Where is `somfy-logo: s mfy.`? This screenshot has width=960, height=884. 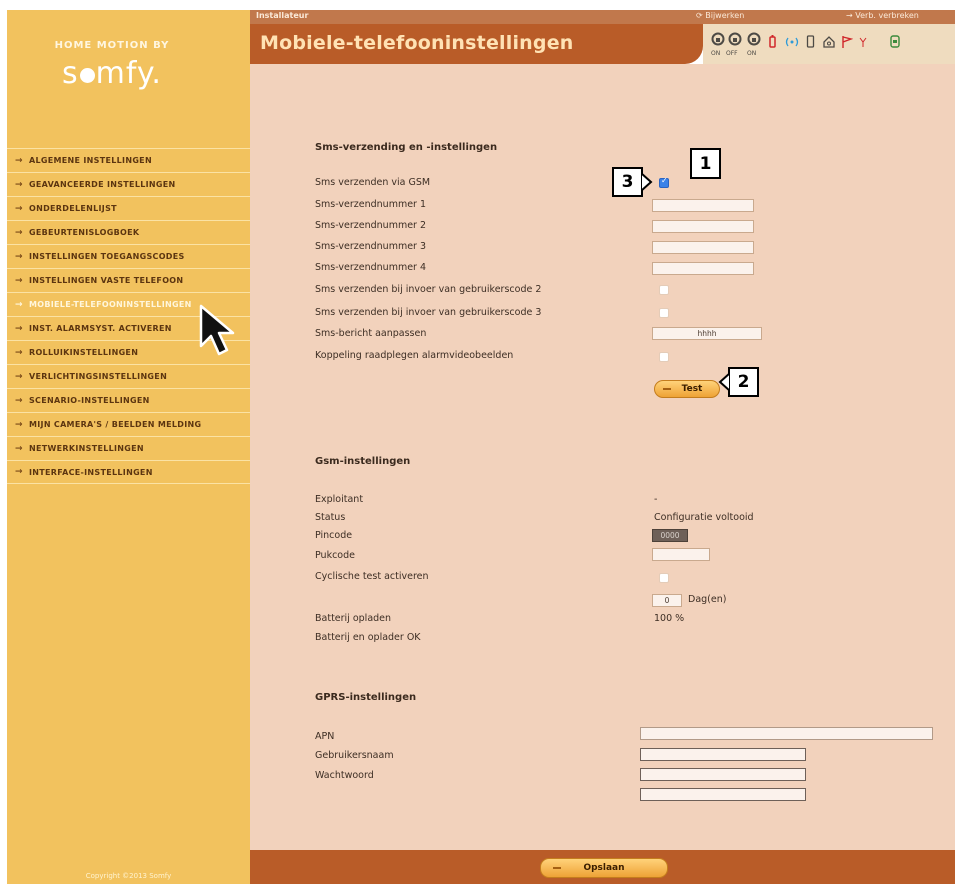 somfy-logo: s mfy. is located at coordinates (112, 73).